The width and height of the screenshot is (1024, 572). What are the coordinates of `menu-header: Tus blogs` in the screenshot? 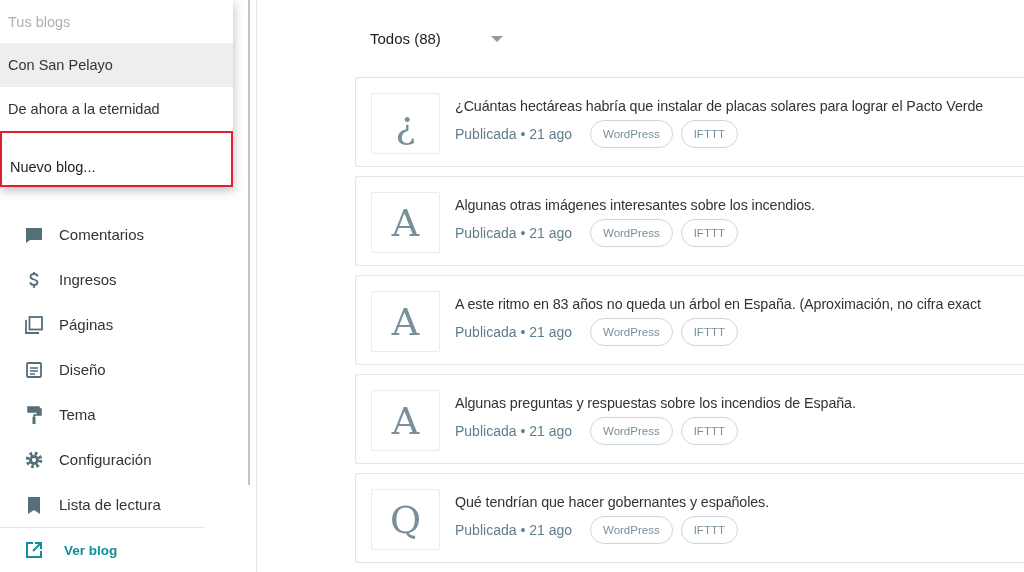 It's located at (39, 22).